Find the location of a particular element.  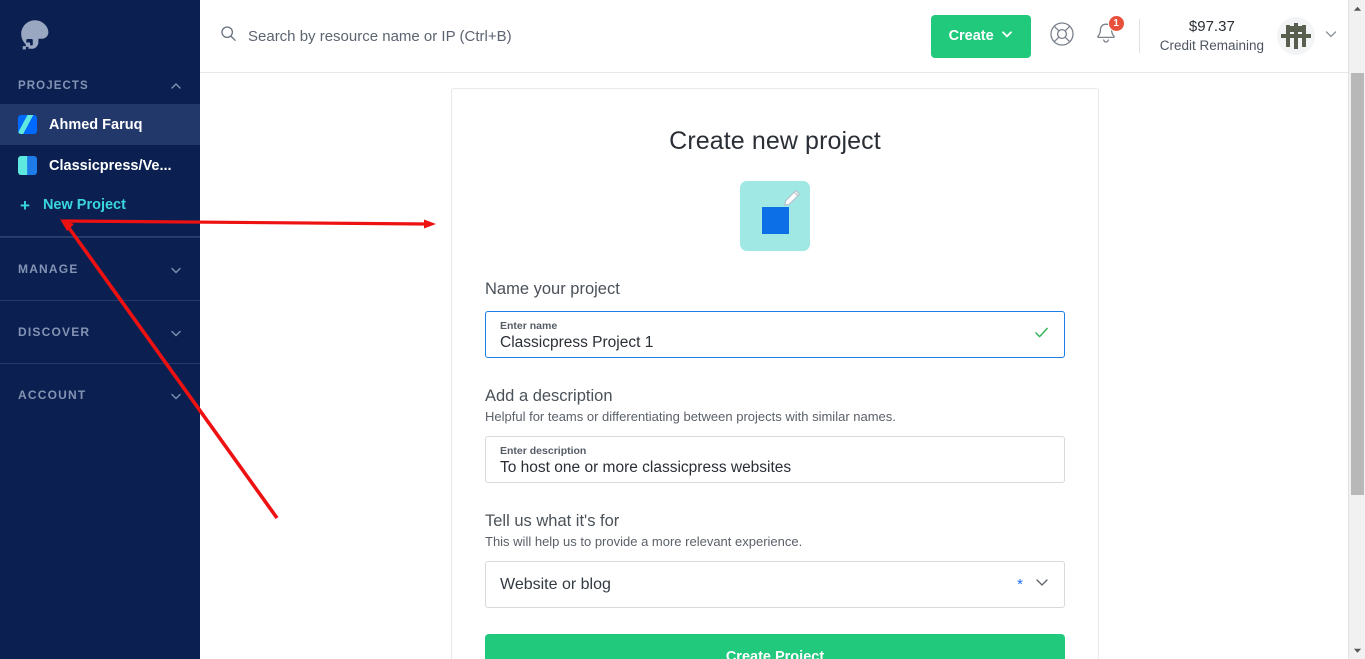

project-name-input: Enter name Classicpress Project 1 is located at coordinates (775, 334).